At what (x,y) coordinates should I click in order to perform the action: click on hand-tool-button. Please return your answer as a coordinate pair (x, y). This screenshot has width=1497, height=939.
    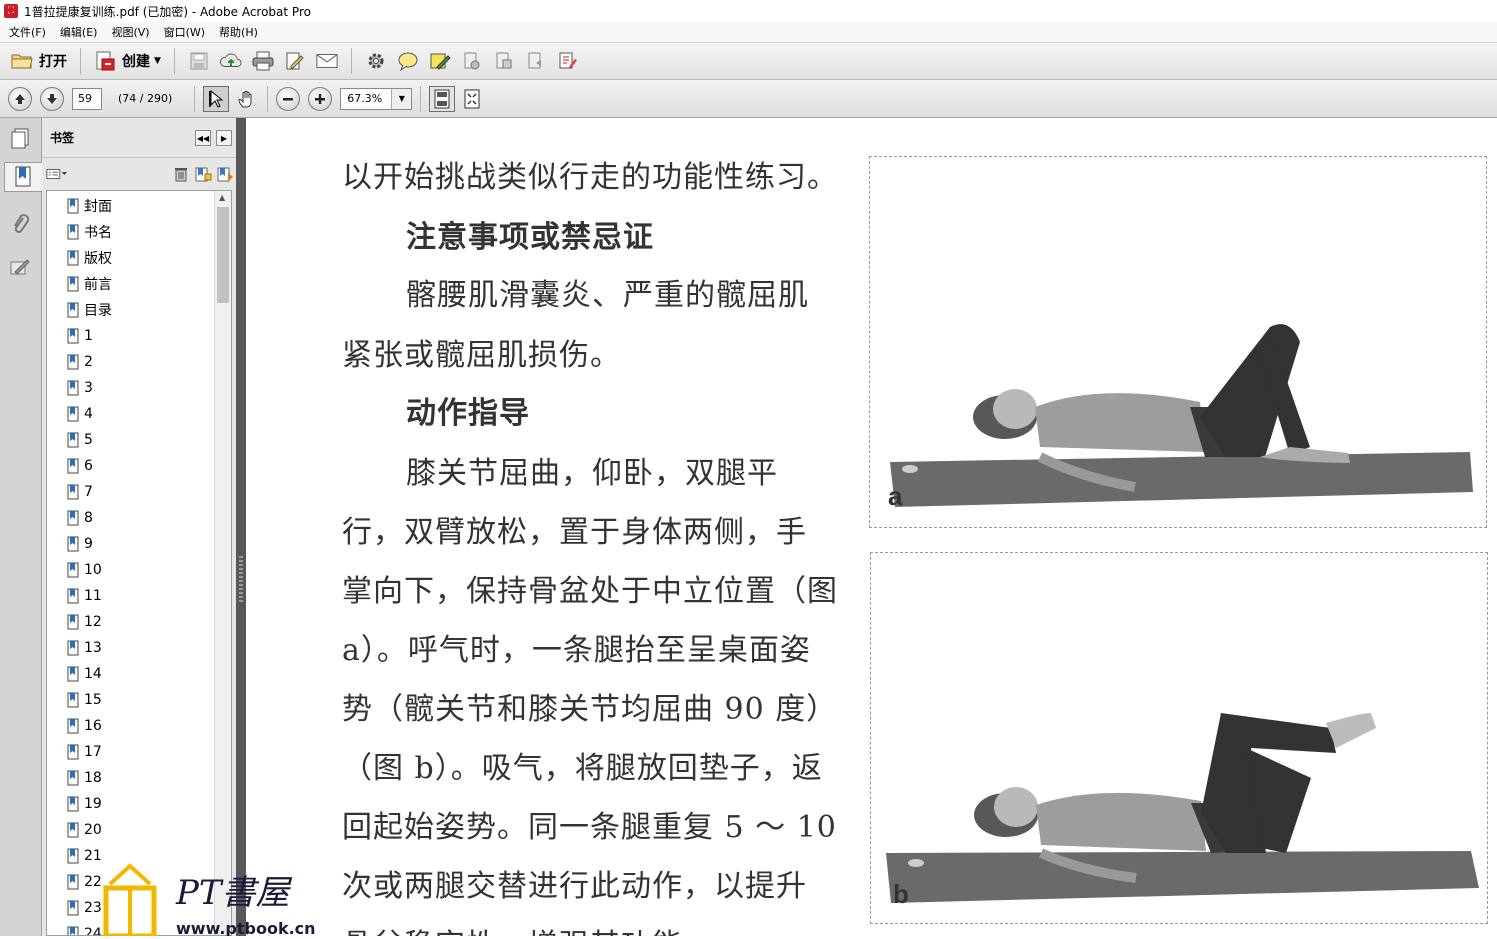
    Looking at the image, I should click on (247, 99).